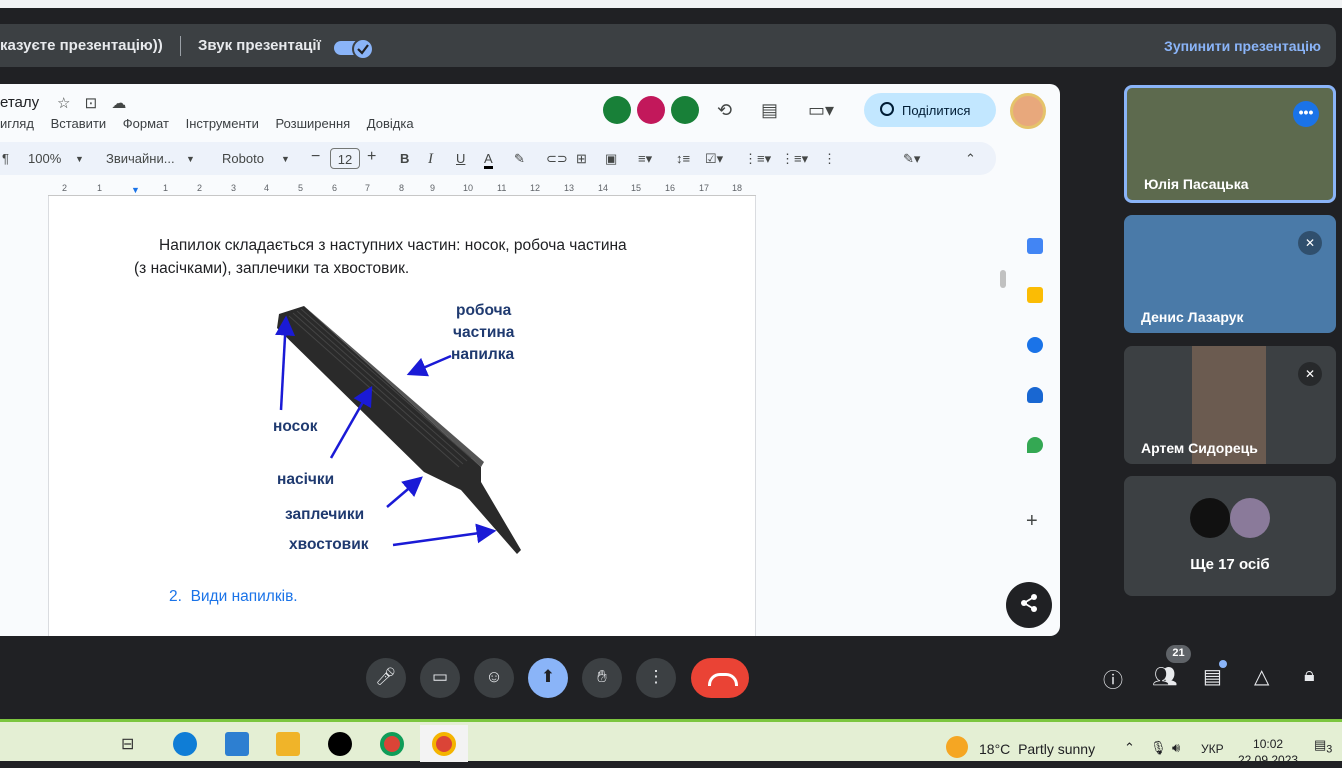 This screenshot has width=1342, height=768. Describe the element at coordinates (295, 426) in the screenshot. I see `label-nose: носок` at that location.